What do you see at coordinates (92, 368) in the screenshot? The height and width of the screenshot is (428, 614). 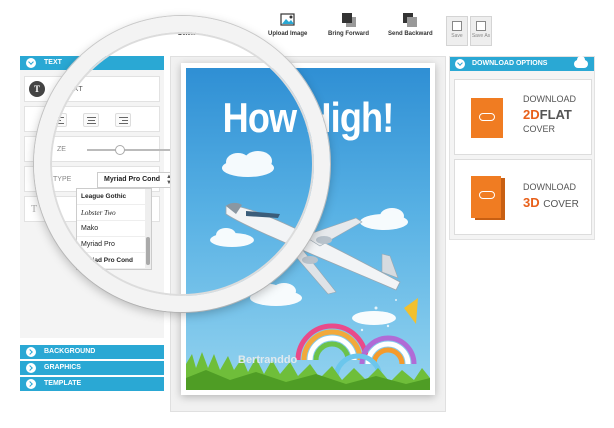 I see `graphics-section-header: GRAPHICS` at bounding box center [92, 368].